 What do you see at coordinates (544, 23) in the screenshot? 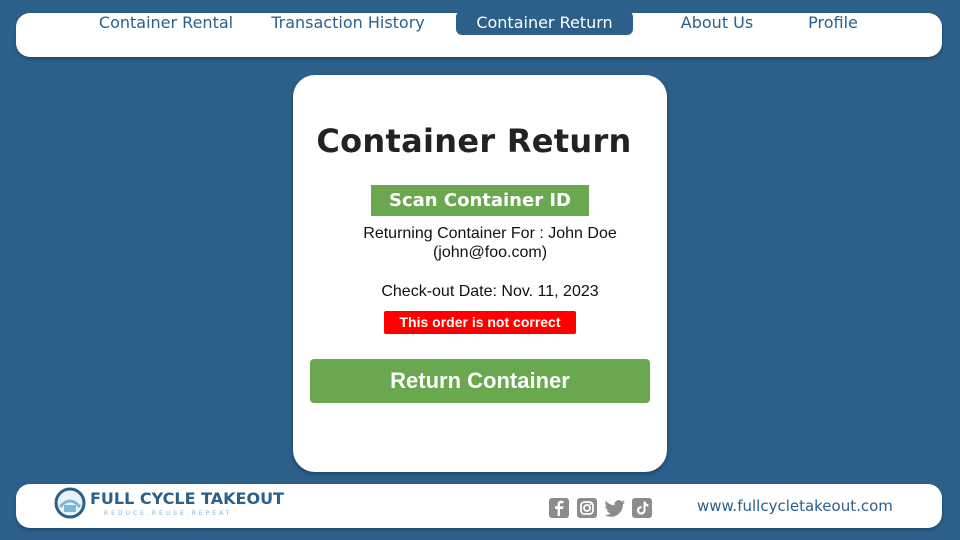
I see `nav-item-container-return: Container Return` at bounding box center [544, 23].